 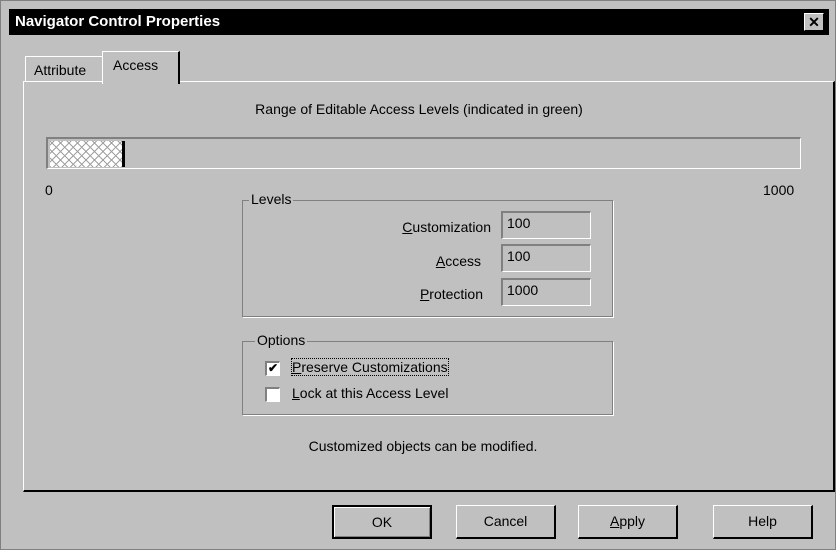 What do you see at coordinates (370, 393) in the screenshot?
I see `lock-access-level-label: Lock at this Access Level` at bounding box center [370, 393].